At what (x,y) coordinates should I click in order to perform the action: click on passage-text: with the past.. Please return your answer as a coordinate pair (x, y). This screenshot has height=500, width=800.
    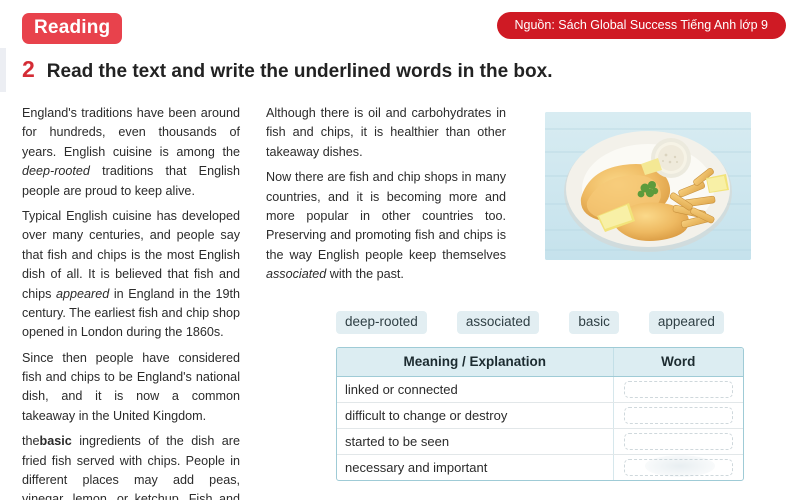
    Looking at the image, I should click on (365, 274).